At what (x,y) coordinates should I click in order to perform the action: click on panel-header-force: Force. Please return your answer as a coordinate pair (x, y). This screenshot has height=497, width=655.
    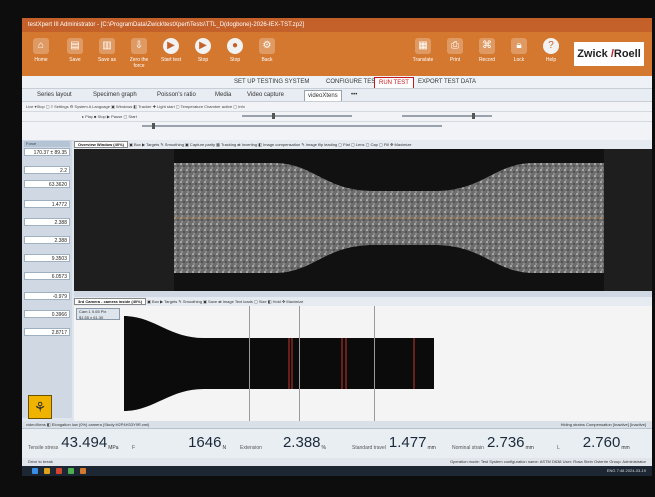
    Looking at the image, I should click on (47, 144).